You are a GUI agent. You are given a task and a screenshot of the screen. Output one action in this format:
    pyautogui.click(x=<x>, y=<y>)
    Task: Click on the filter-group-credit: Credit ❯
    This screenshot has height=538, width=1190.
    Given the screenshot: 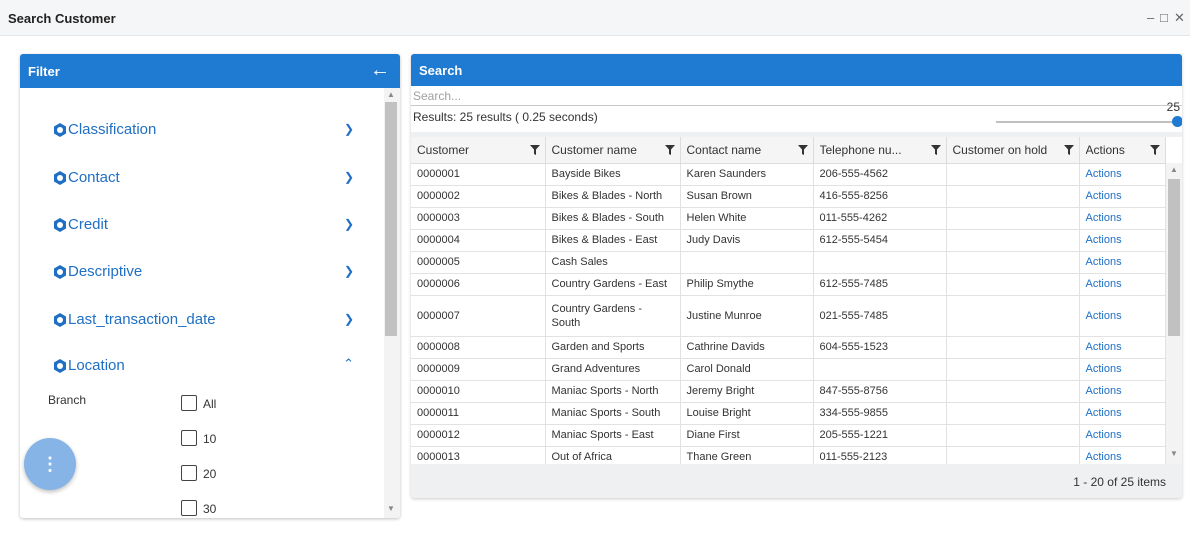 What is the action you would take?
    pyautogui.click(x=203, y=226)
    